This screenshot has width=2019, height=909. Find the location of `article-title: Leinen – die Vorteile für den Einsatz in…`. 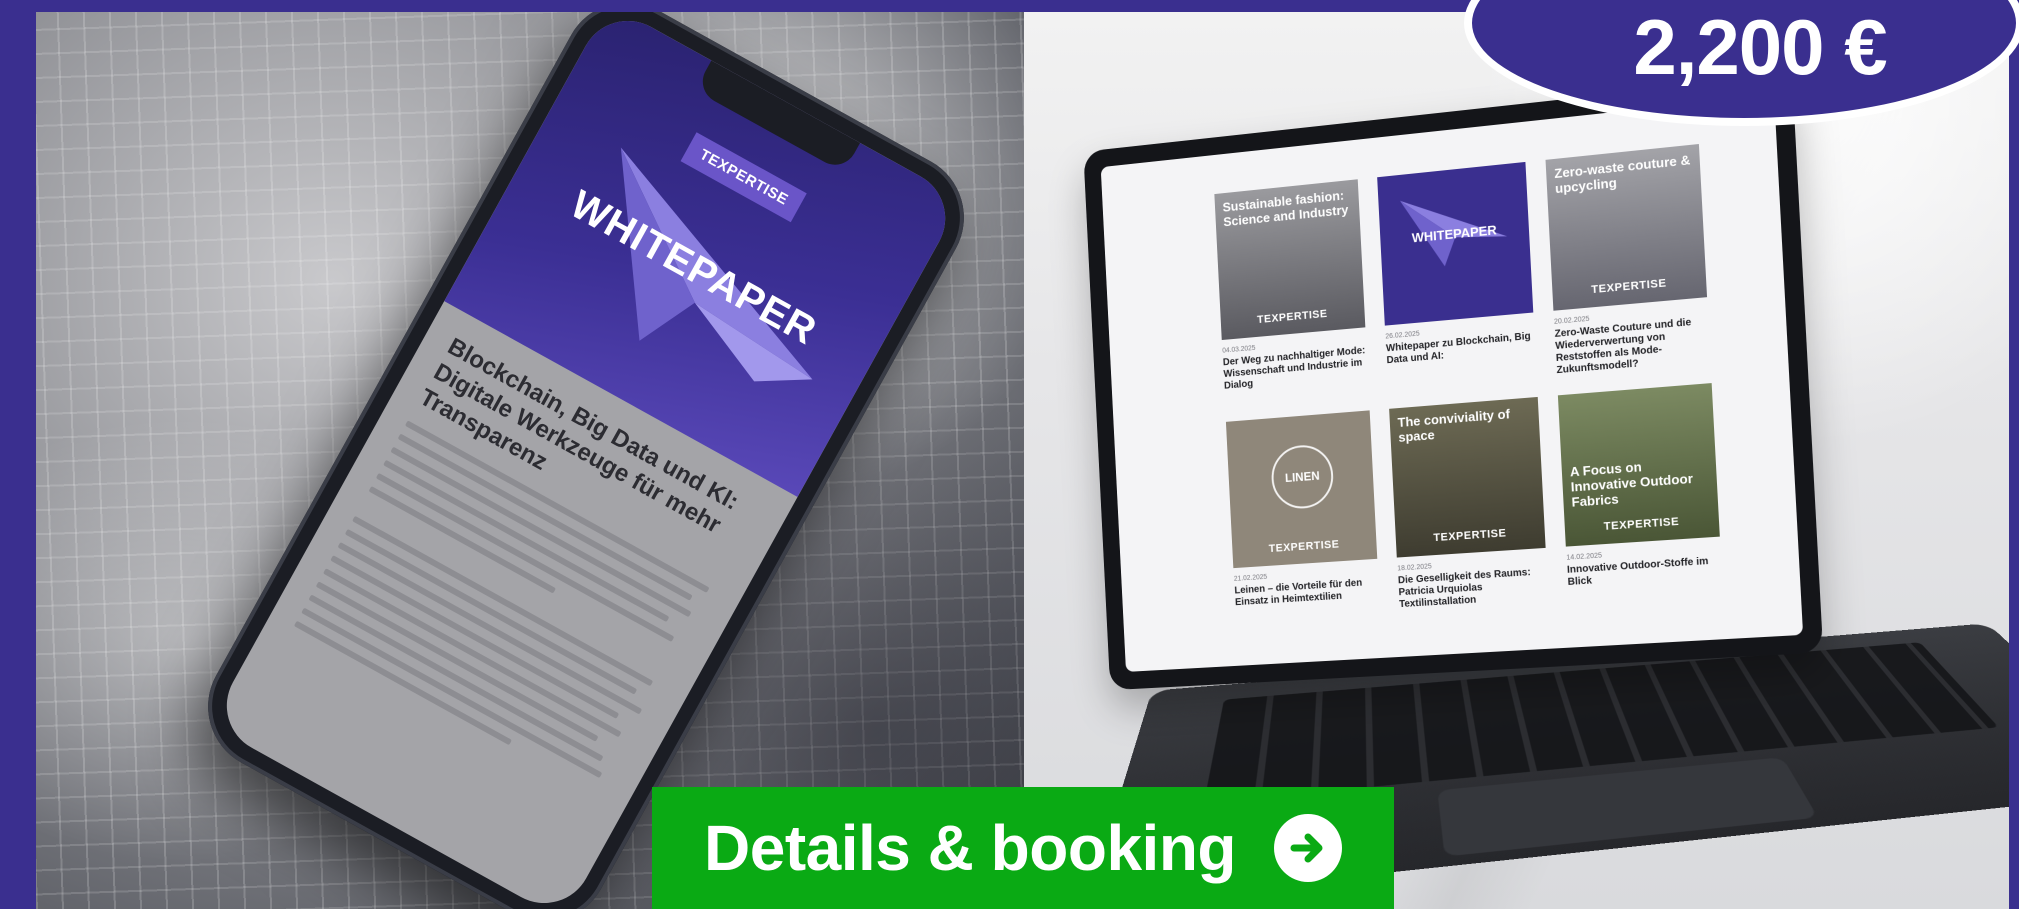

article-title: Leinen – die Vorteile für den Einsatz in… is located at coordinates (1298, 593).